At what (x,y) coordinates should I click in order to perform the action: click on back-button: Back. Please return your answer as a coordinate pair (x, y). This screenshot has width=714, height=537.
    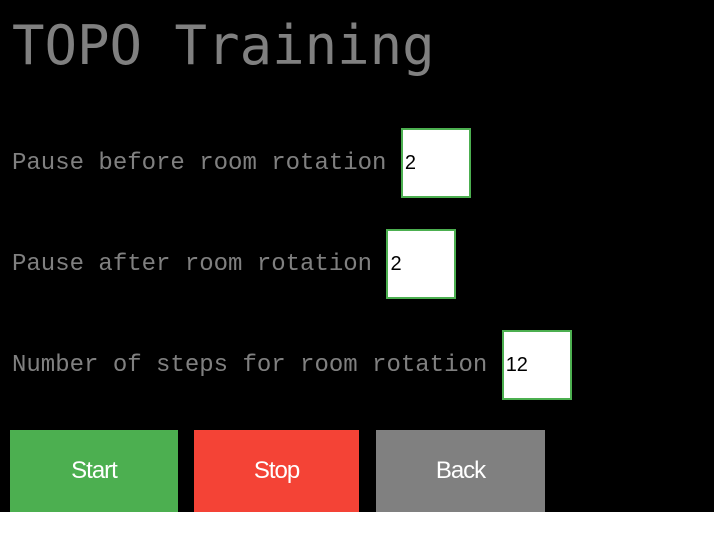
    Looking at the image, I should click on (460, 471).